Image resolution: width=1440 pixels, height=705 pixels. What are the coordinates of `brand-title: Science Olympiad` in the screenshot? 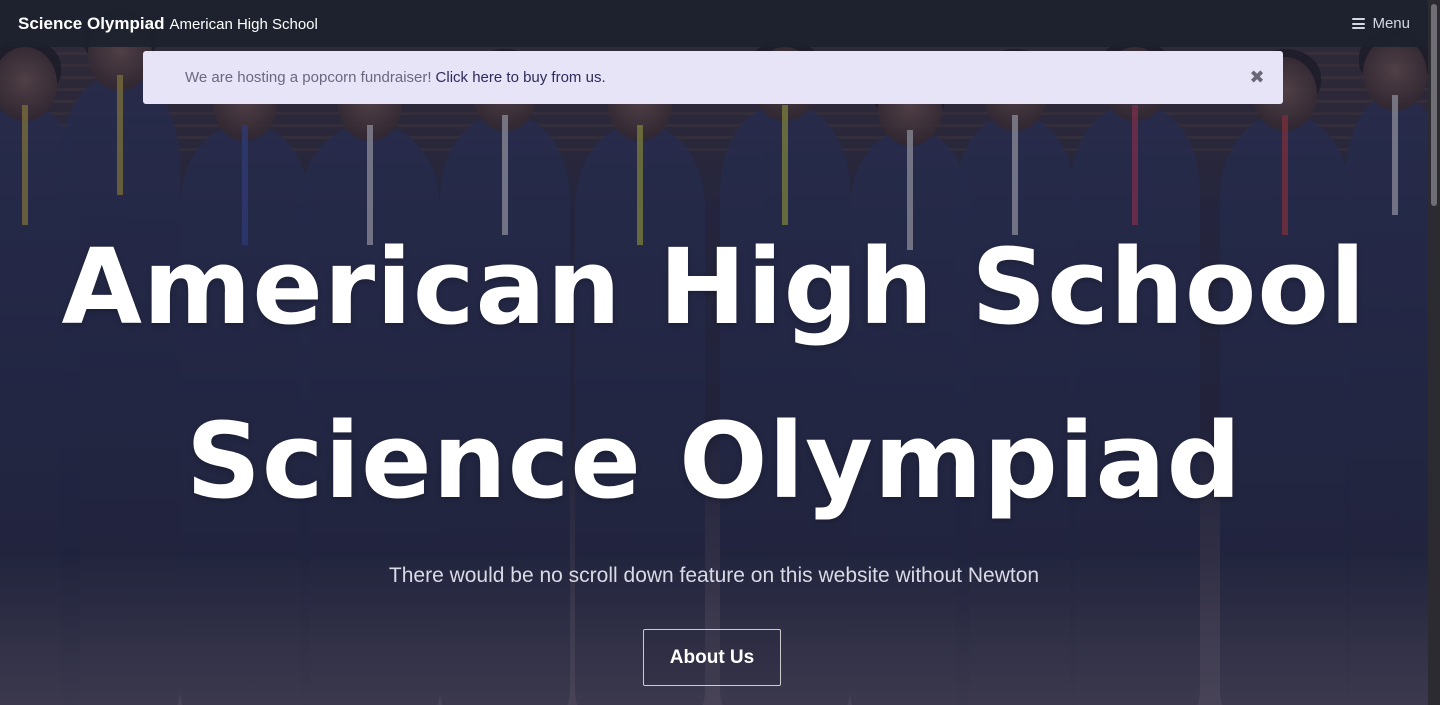 It's located at (91, 23).